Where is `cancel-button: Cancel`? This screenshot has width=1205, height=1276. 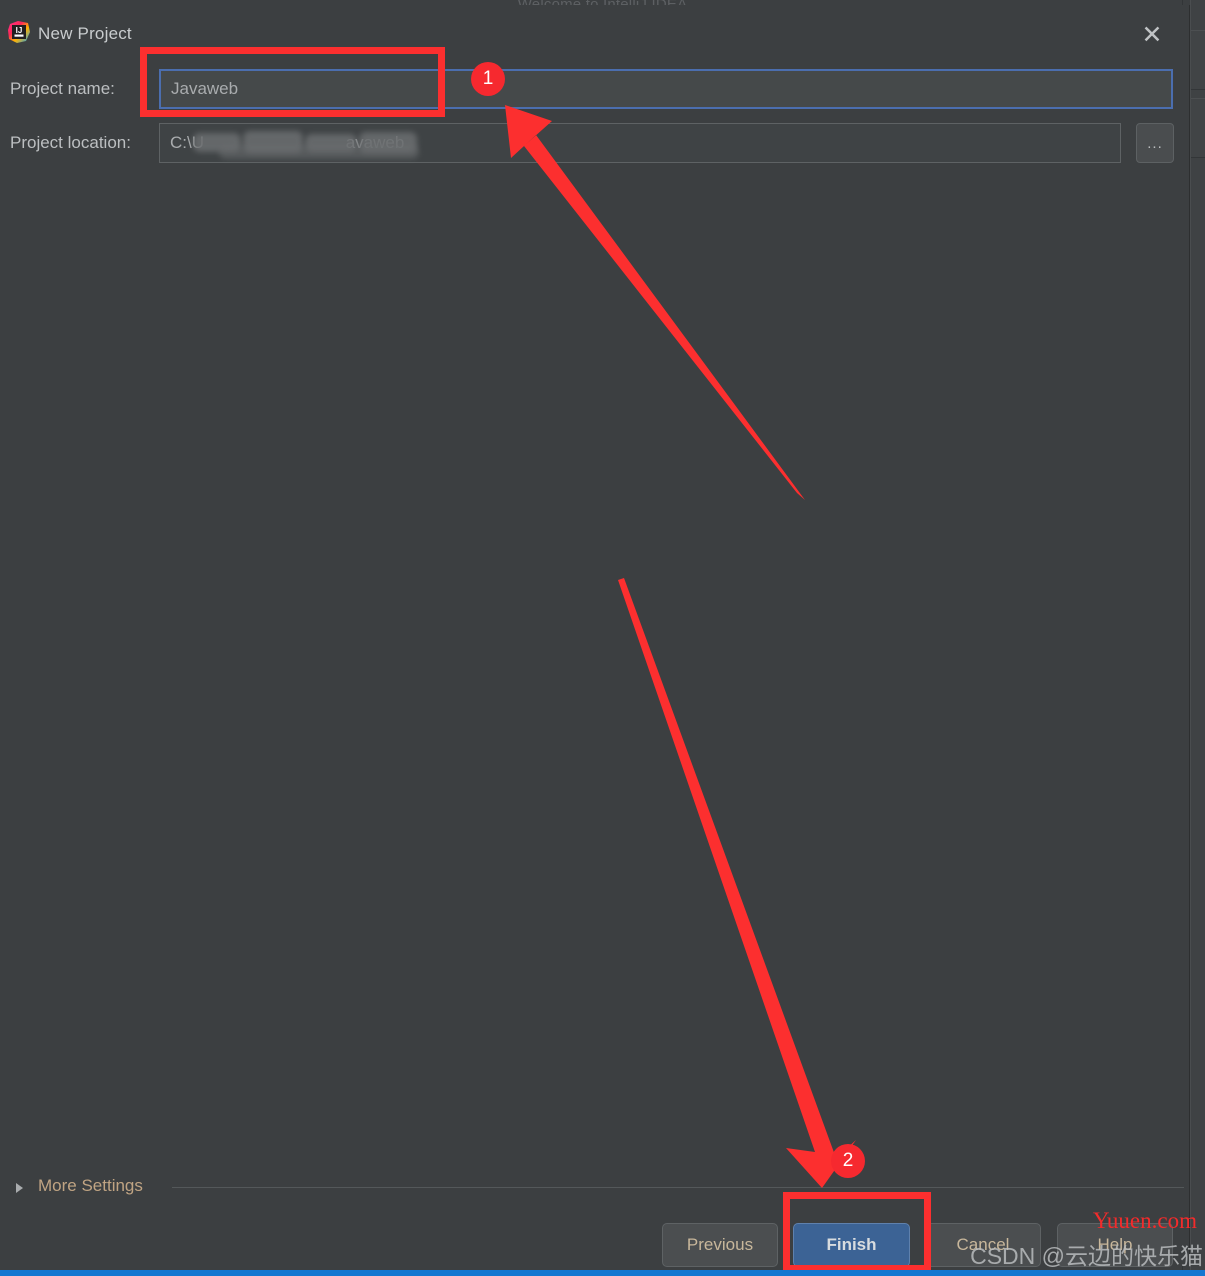
cancel-button: Cancel is located at coordinates (983, 1245).